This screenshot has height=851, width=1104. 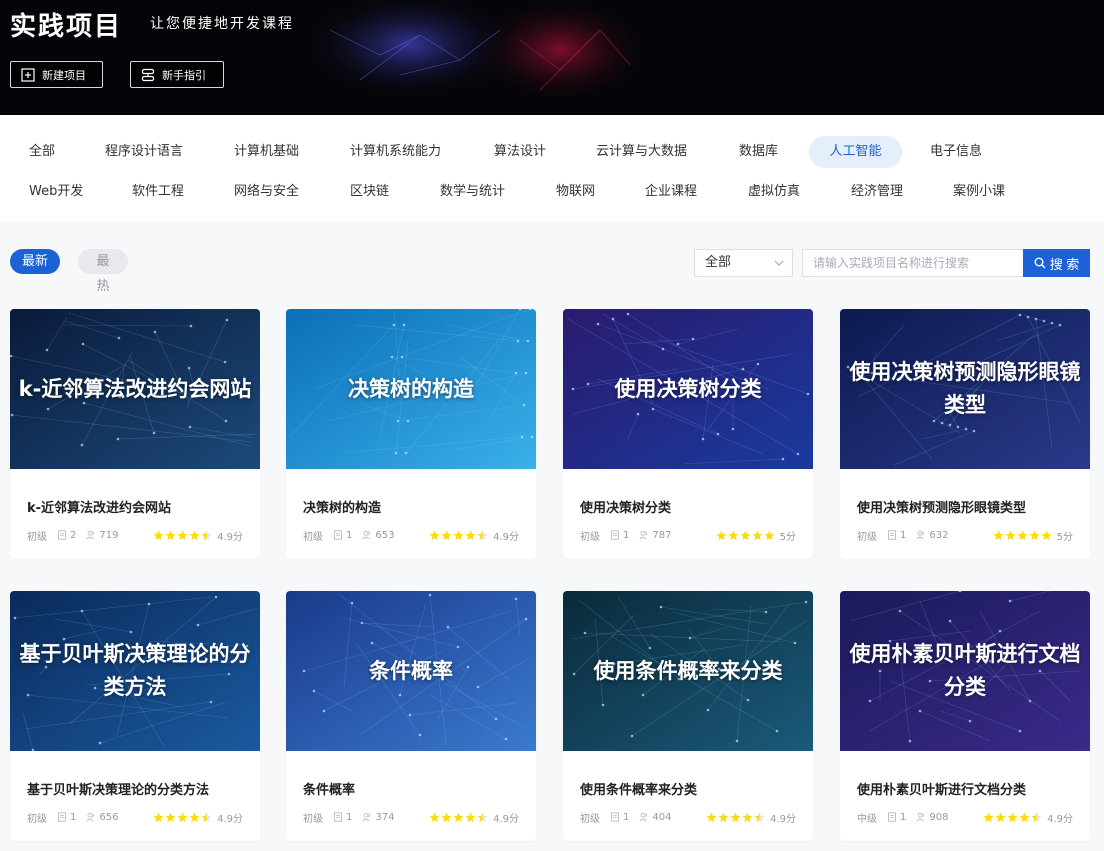 I want to click on card-cover-title: 条件概率, so click(x=411, y=670).